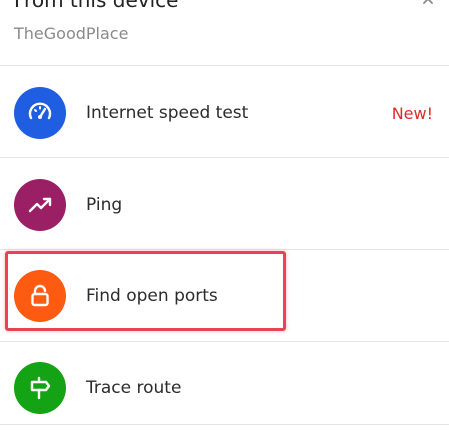 Image resolution: width=449 pixels, height=430 pixels. Describe the element at coordinates (167, 113) in the screenshot. I see `tool-label: Internet speed test` at that location.